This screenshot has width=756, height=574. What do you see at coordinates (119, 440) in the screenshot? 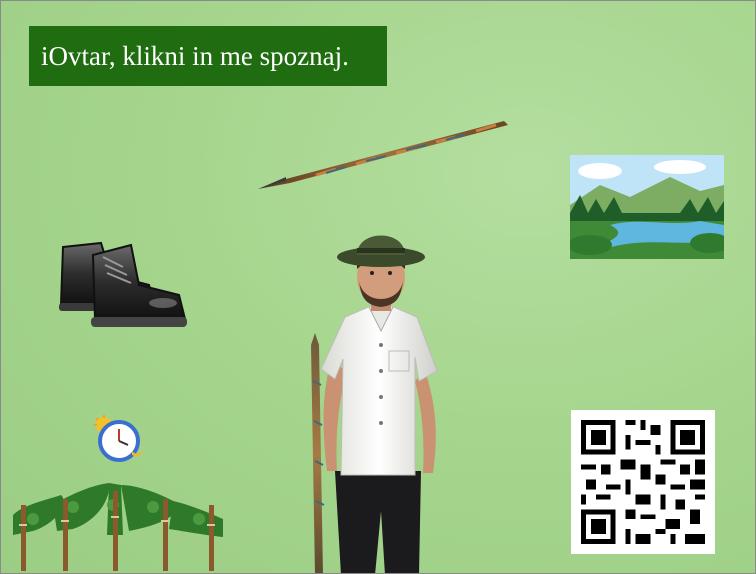
I see `clock-icon` at bounding box center [119, 440].